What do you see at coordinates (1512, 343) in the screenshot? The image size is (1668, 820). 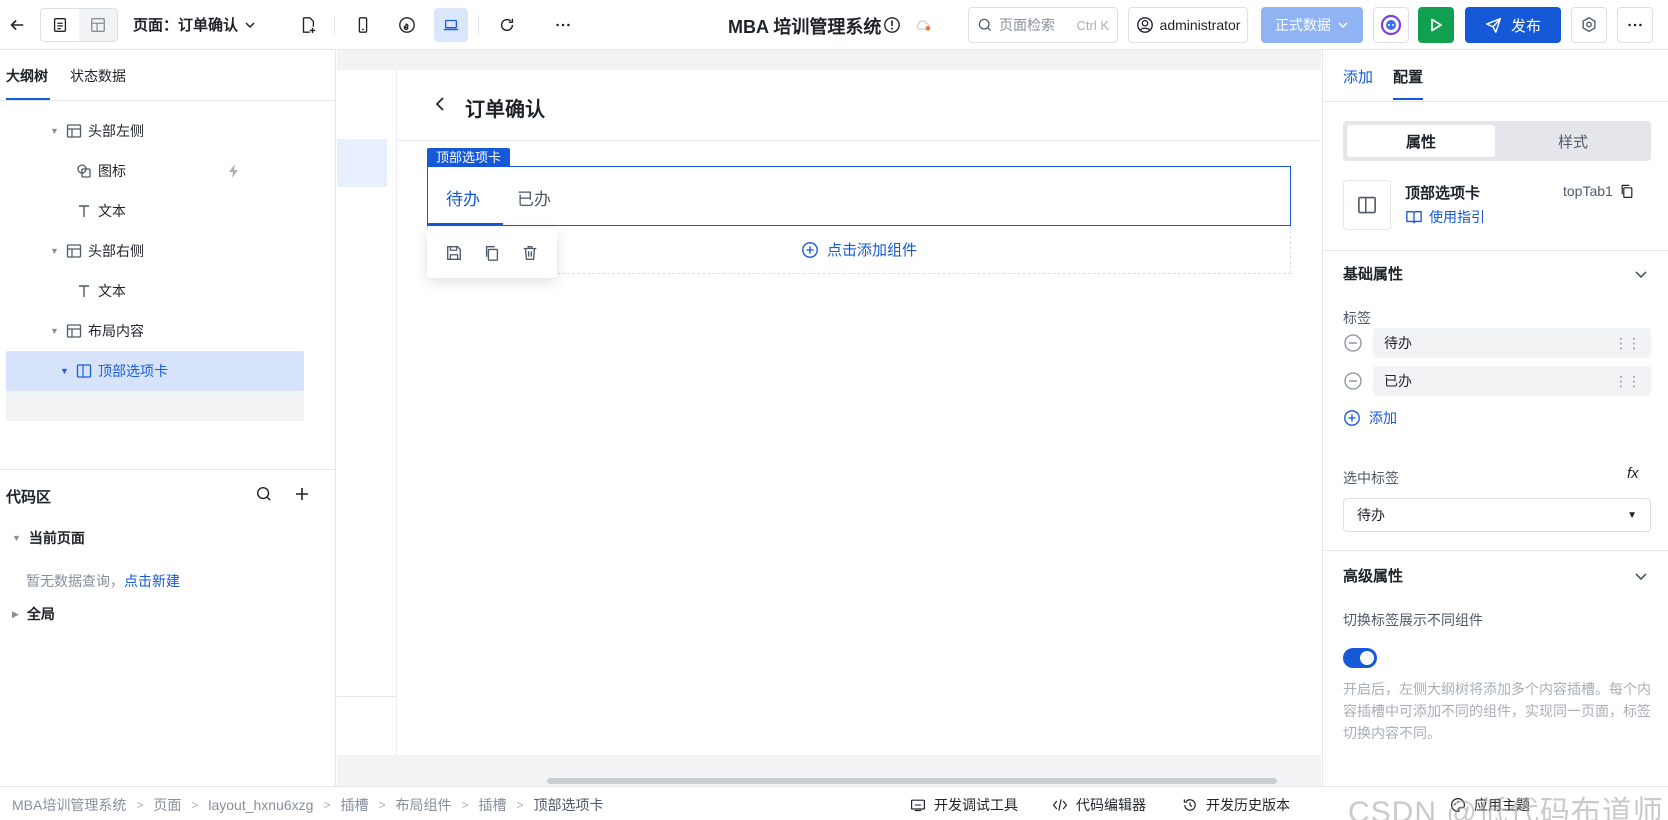 I see `tag-option-input: 待办 ⋮⋮` at bounding box center [1512, 343].